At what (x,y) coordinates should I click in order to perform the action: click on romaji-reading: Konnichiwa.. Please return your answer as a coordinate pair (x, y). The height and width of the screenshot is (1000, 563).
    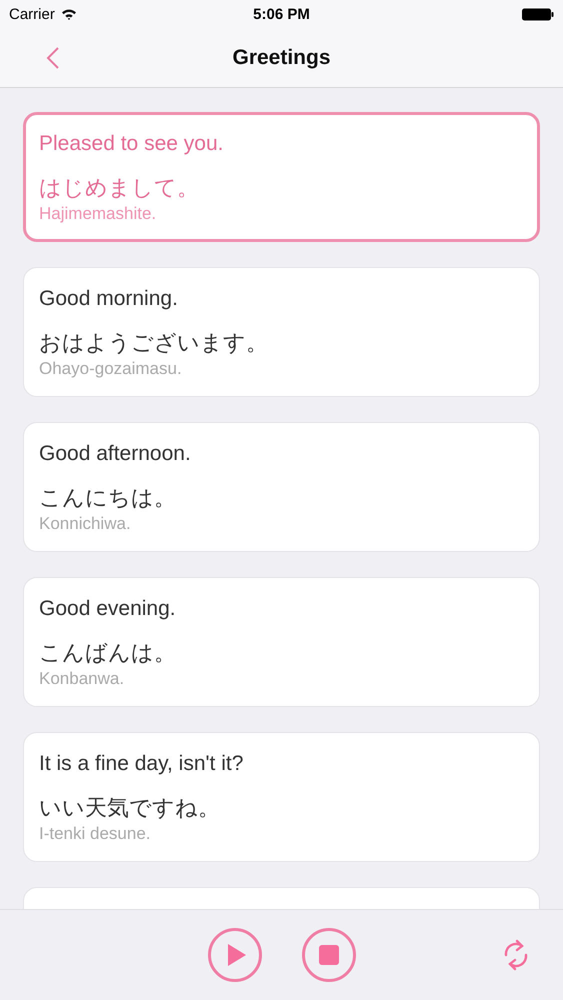
    Looking at the image, I should click on (85, 524).